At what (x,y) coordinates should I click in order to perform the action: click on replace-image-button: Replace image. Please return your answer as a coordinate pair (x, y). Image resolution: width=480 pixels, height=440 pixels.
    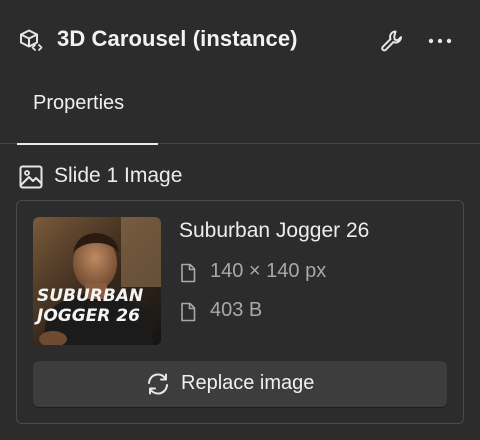
    Looking at the image, I should click on (240, 384).